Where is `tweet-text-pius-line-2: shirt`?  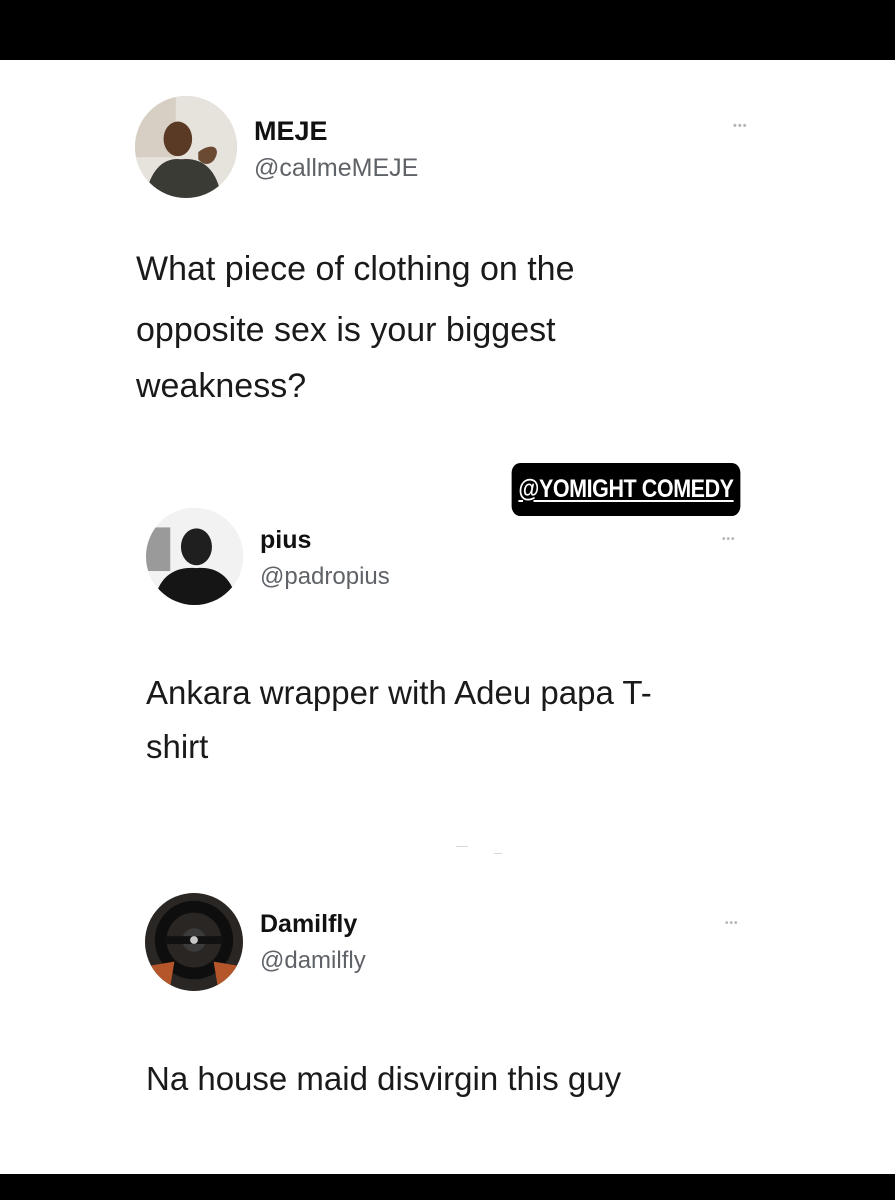 tweet-text-pius-line-2: shirt is located at coordinates (177, 746).